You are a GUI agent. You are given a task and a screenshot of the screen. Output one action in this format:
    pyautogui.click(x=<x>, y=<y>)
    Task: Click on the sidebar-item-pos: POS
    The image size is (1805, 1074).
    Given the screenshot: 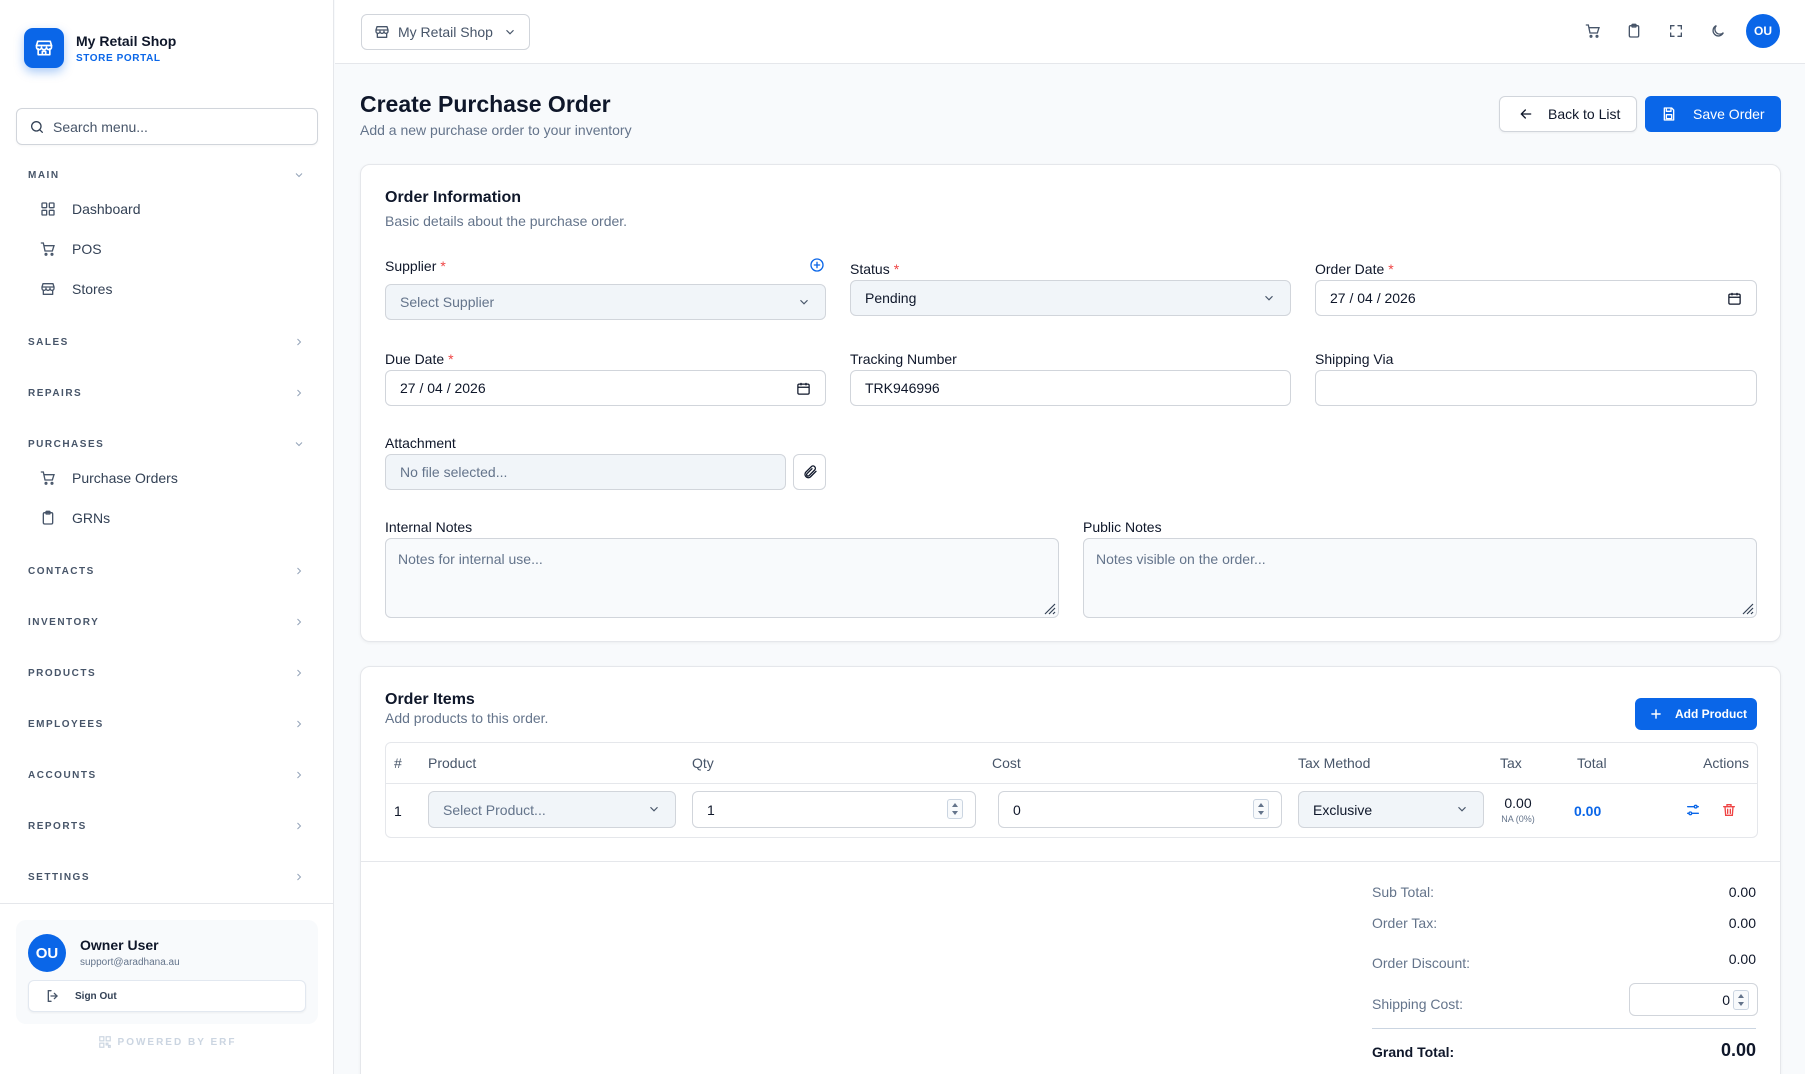 What is the action you would take?
    pyautogui.click(x=71, y=249)
    